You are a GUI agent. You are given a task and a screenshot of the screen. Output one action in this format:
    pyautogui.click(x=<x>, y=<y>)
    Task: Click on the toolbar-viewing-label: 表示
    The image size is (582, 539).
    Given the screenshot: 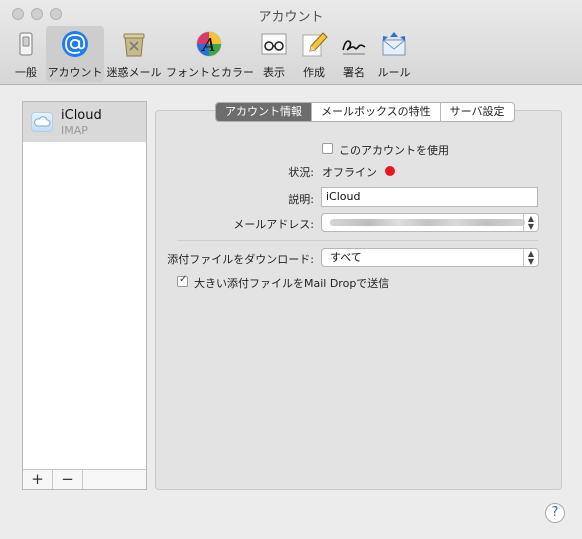 What is the action you would take?
    pyautogui.click(x=274, y=72)
    